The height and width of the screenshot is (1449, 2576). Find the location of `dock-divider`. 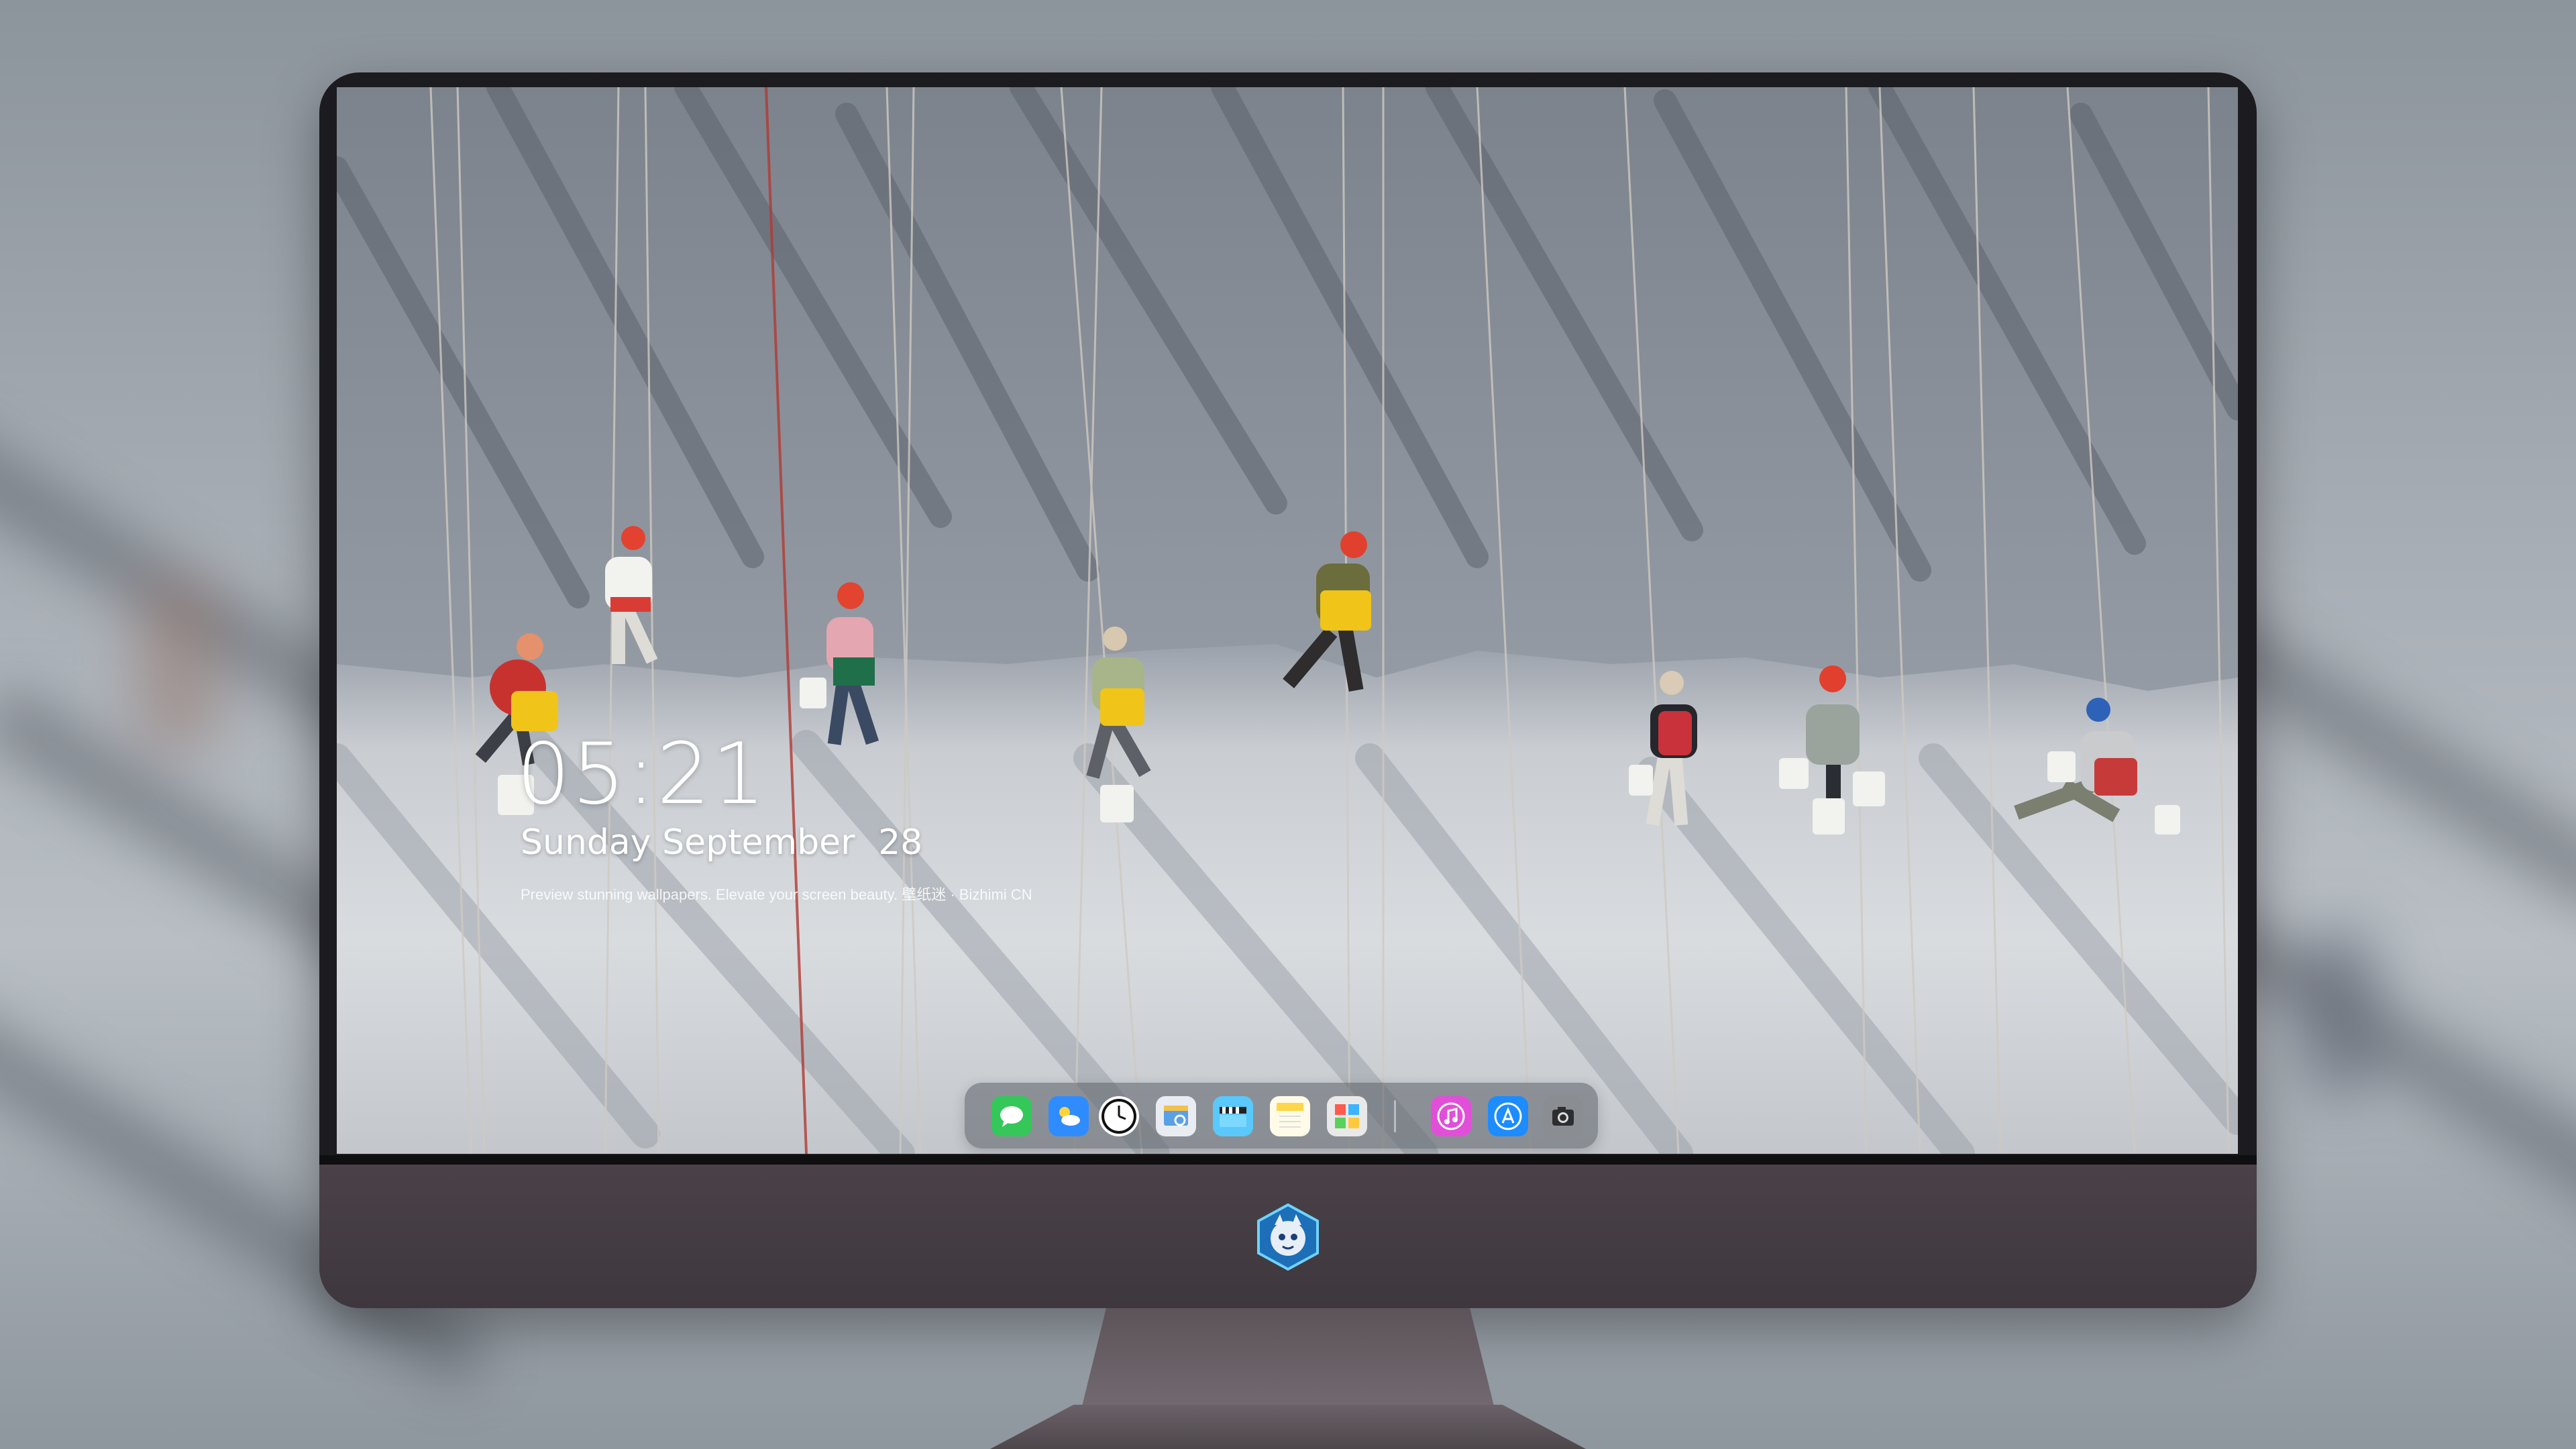

dock-divider is located at coordinates (1395, 1116).